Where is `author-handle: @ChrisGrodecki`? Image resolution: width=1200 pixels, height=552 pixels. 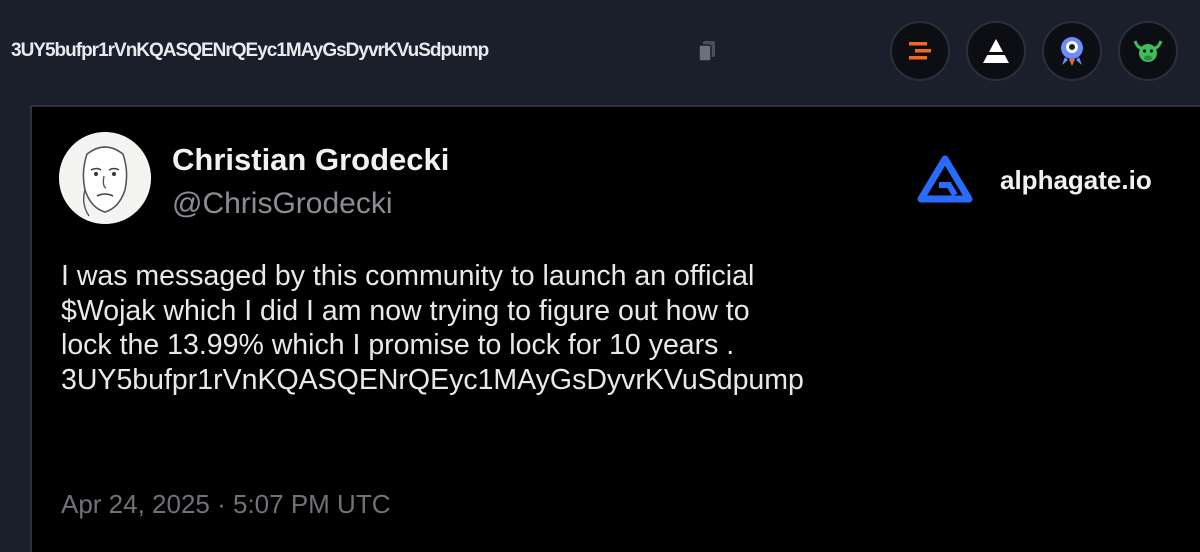 author-handle: @ChrisGrodecki is located at coordinates (282, 204).